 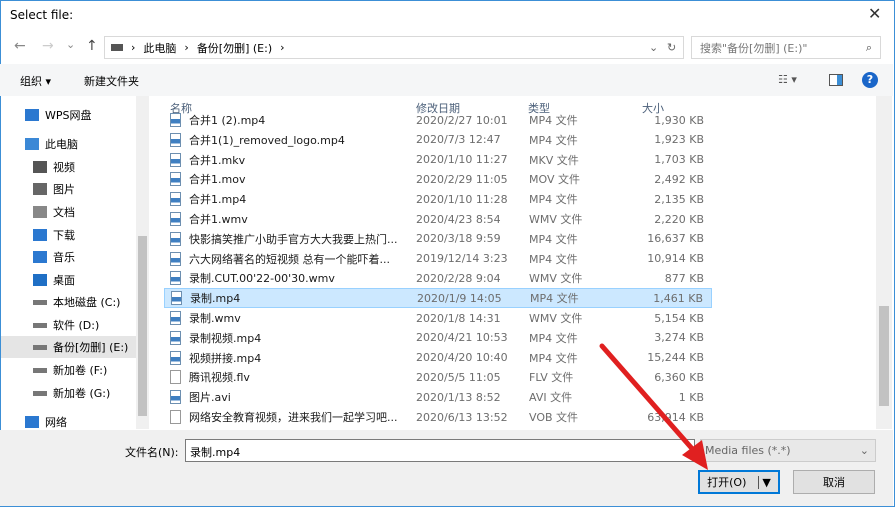 What do you see at coordinates (35, 81) in the screenshot?
I see `organize-menu: 组织 ▾` at bounding box center [35, 81].